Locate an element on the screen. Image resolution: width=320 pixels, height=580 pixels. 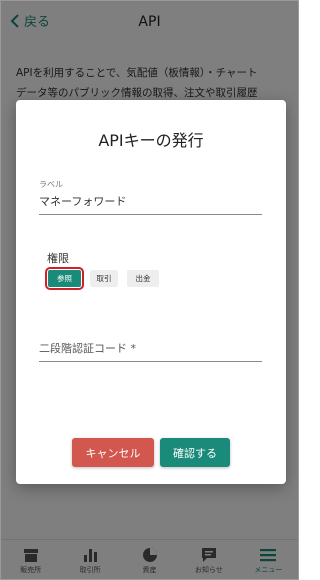
label-input: マネーフォワード is located at coordinates (82, 201).